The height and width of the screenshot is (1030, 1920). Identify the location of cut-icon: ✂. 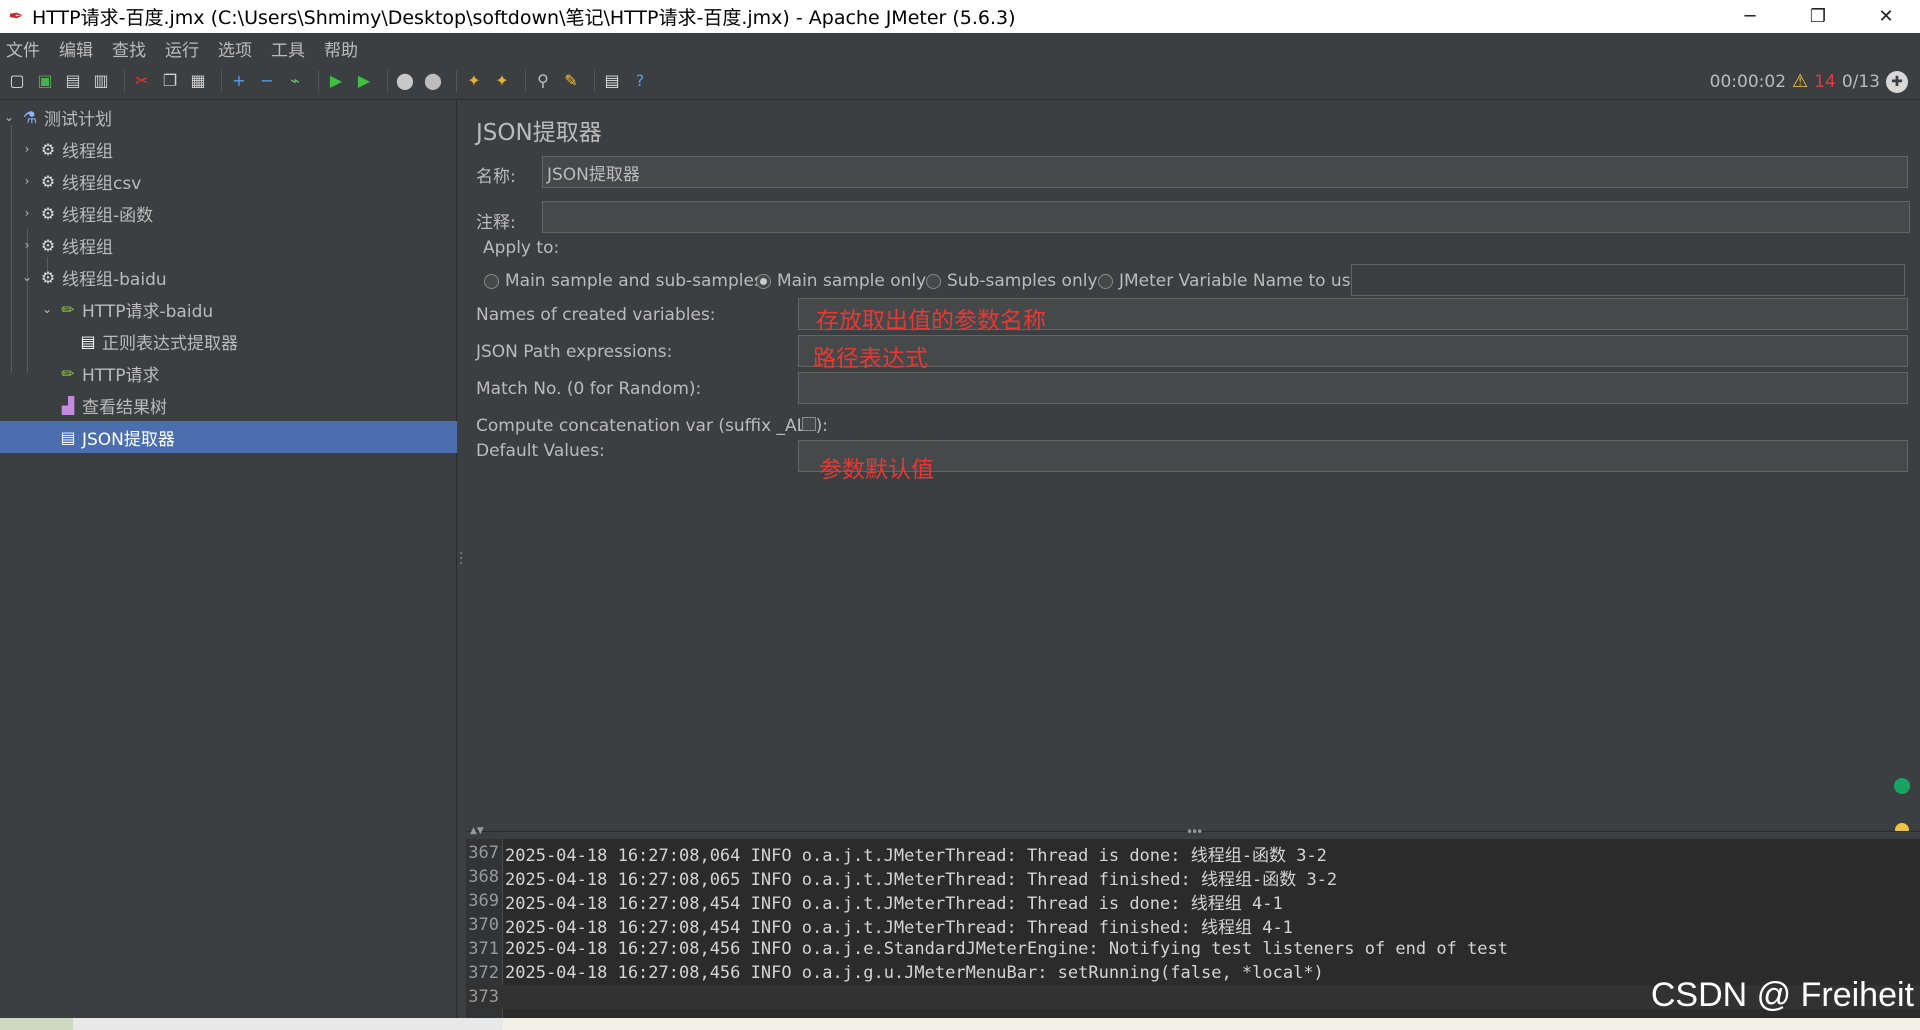
(142, 81).